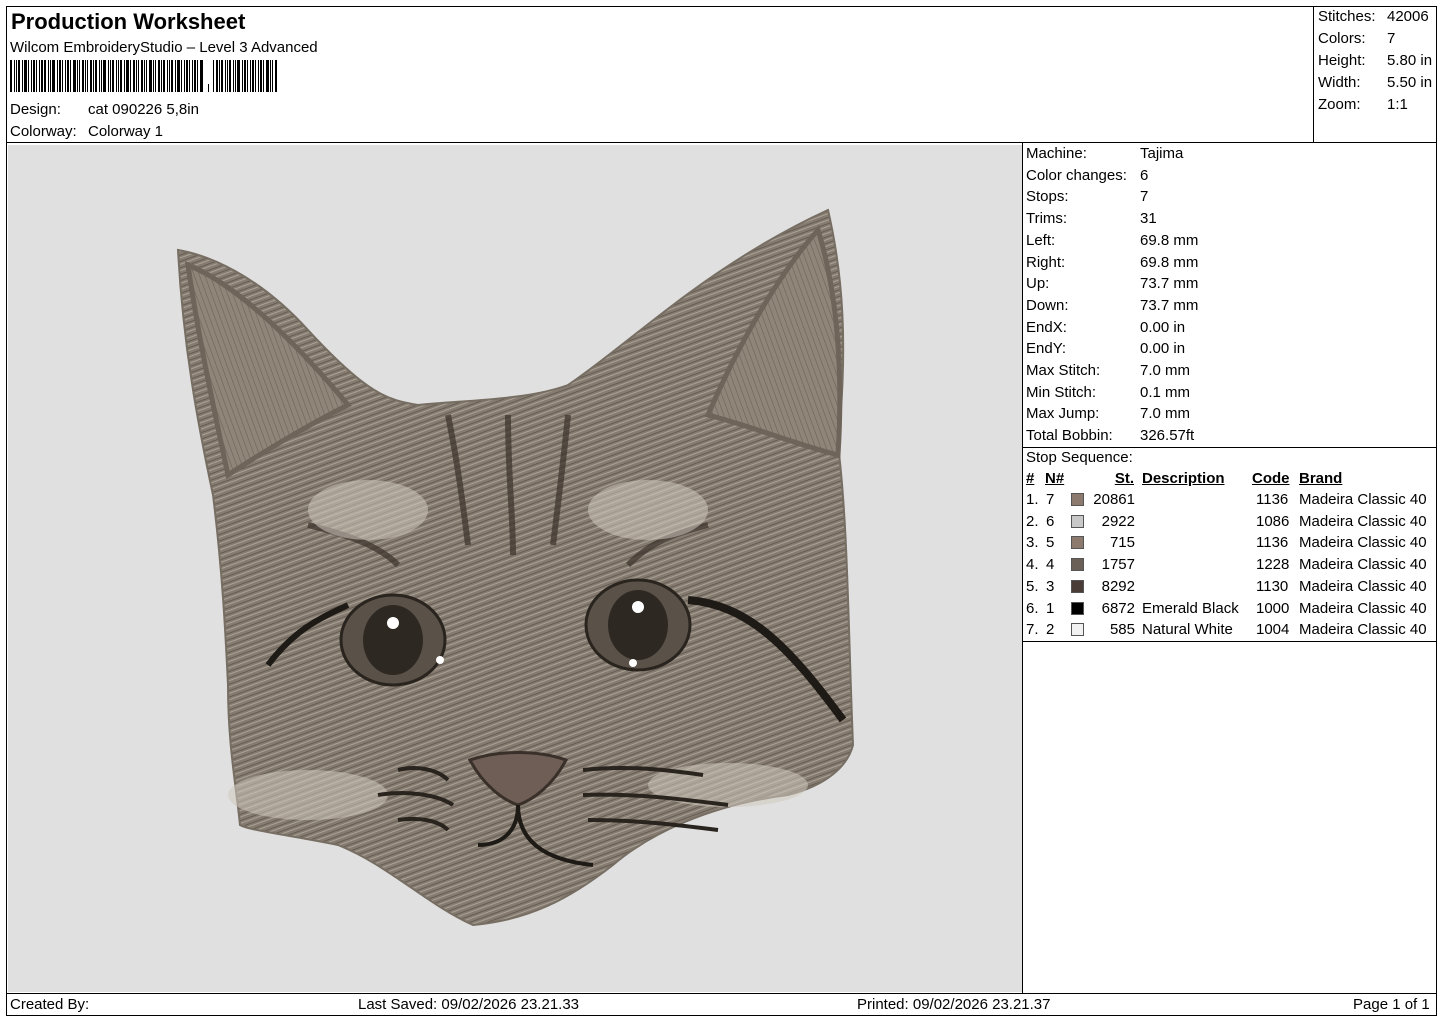  Describe the element at coordinates (721, 993) in the screenshot. I see `footer-divider` at that location.